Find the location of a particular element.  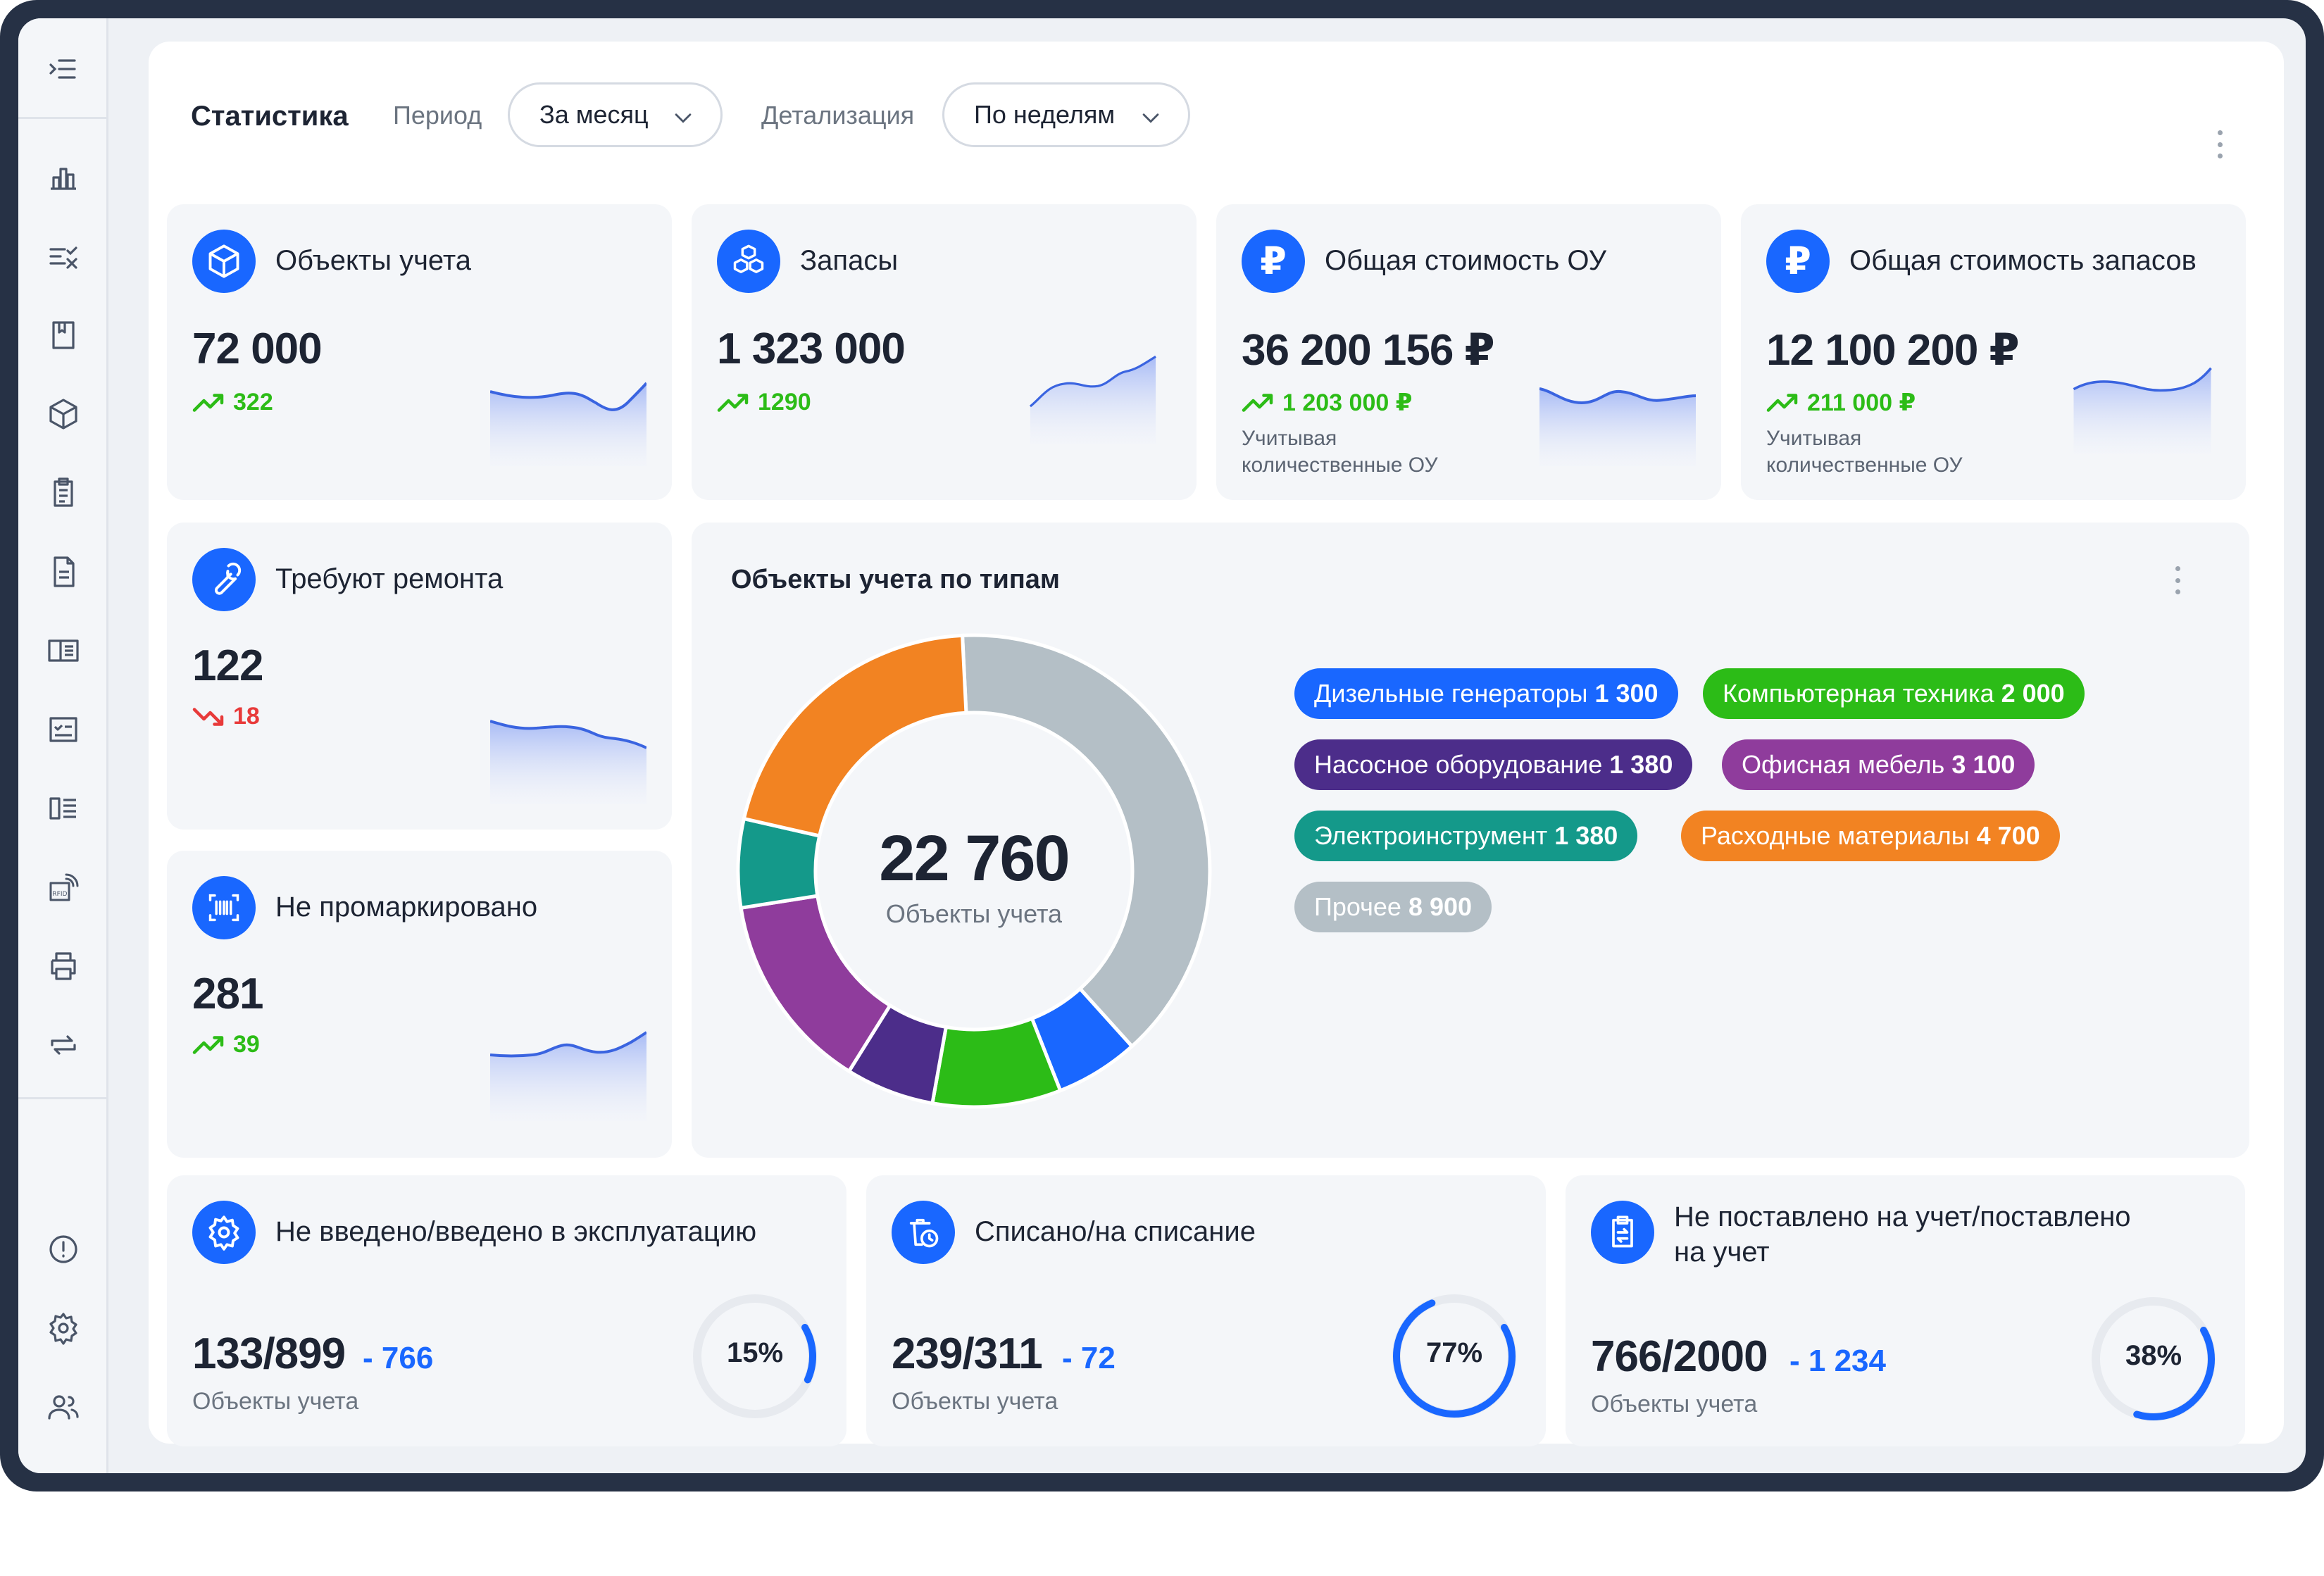

kpi-note: количественные ОУ is located at coordinates (1864, 465).